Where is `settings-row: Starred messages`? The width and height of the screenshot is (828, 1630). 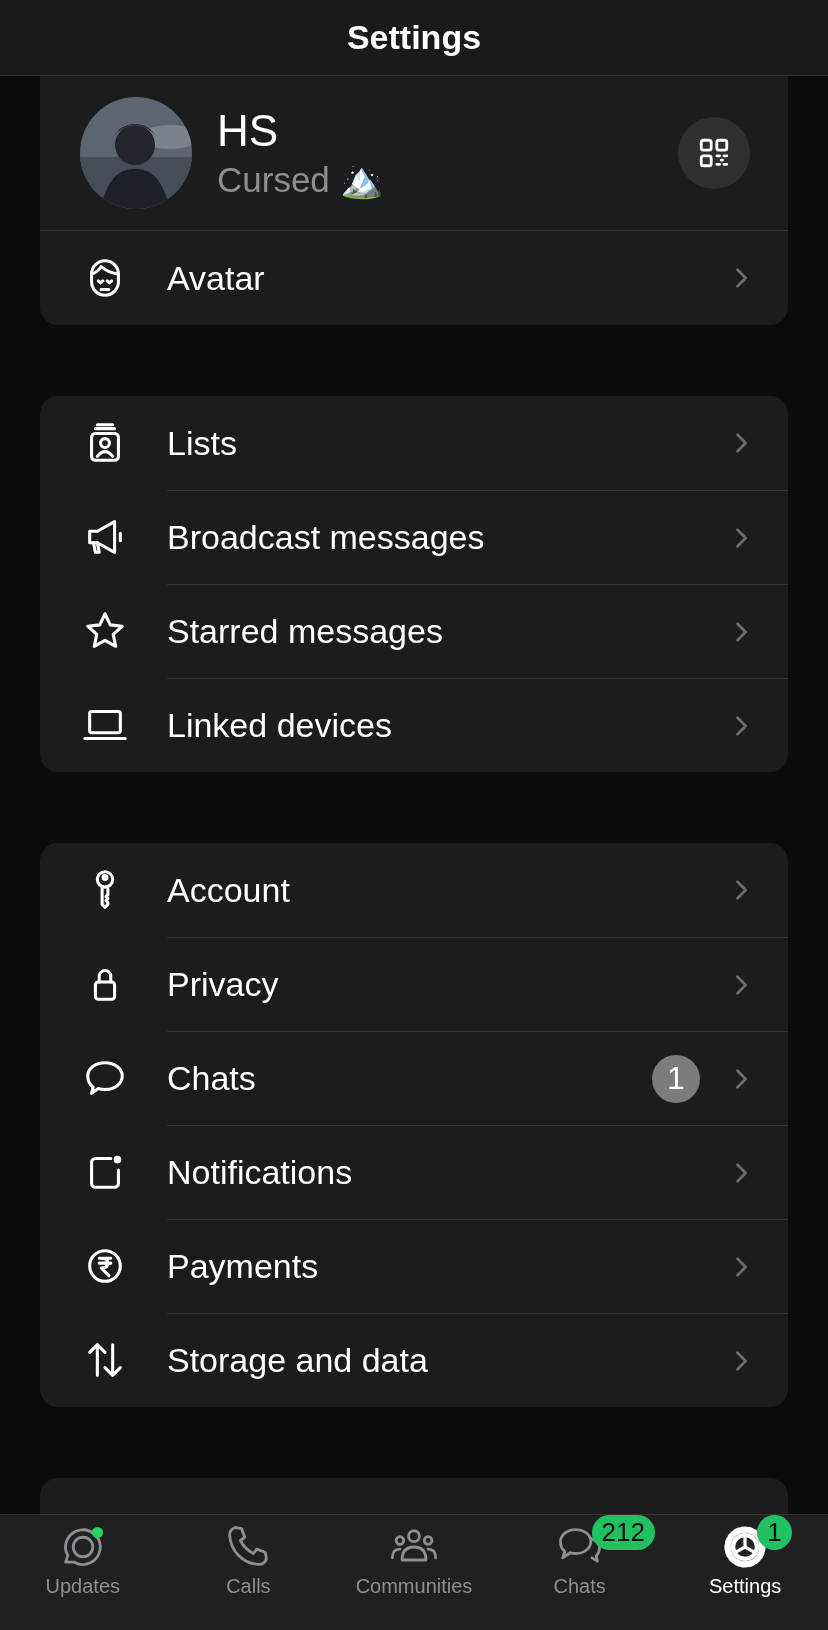
settings-row: Starred messages is located at coordinates (414, 631).